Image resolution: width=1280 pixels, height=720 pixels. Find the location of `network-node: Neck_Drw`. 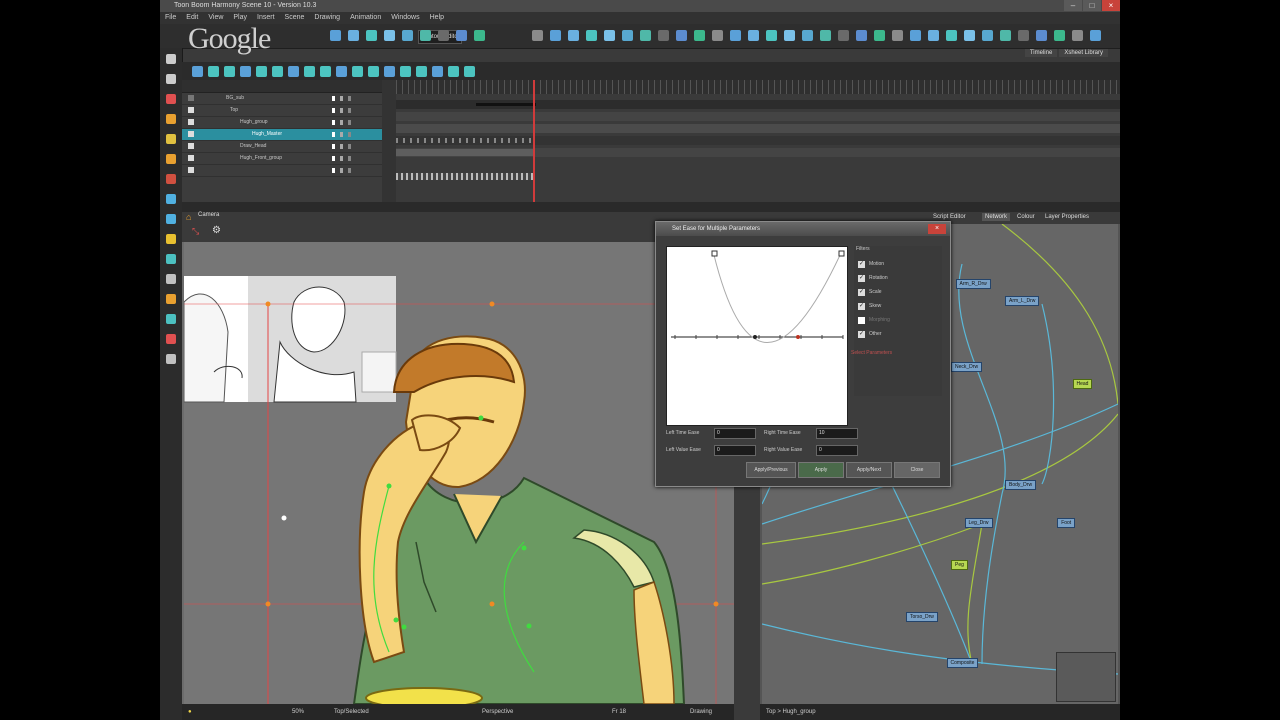

network-node: Neck_Drw is located at coordinates (967, 367).